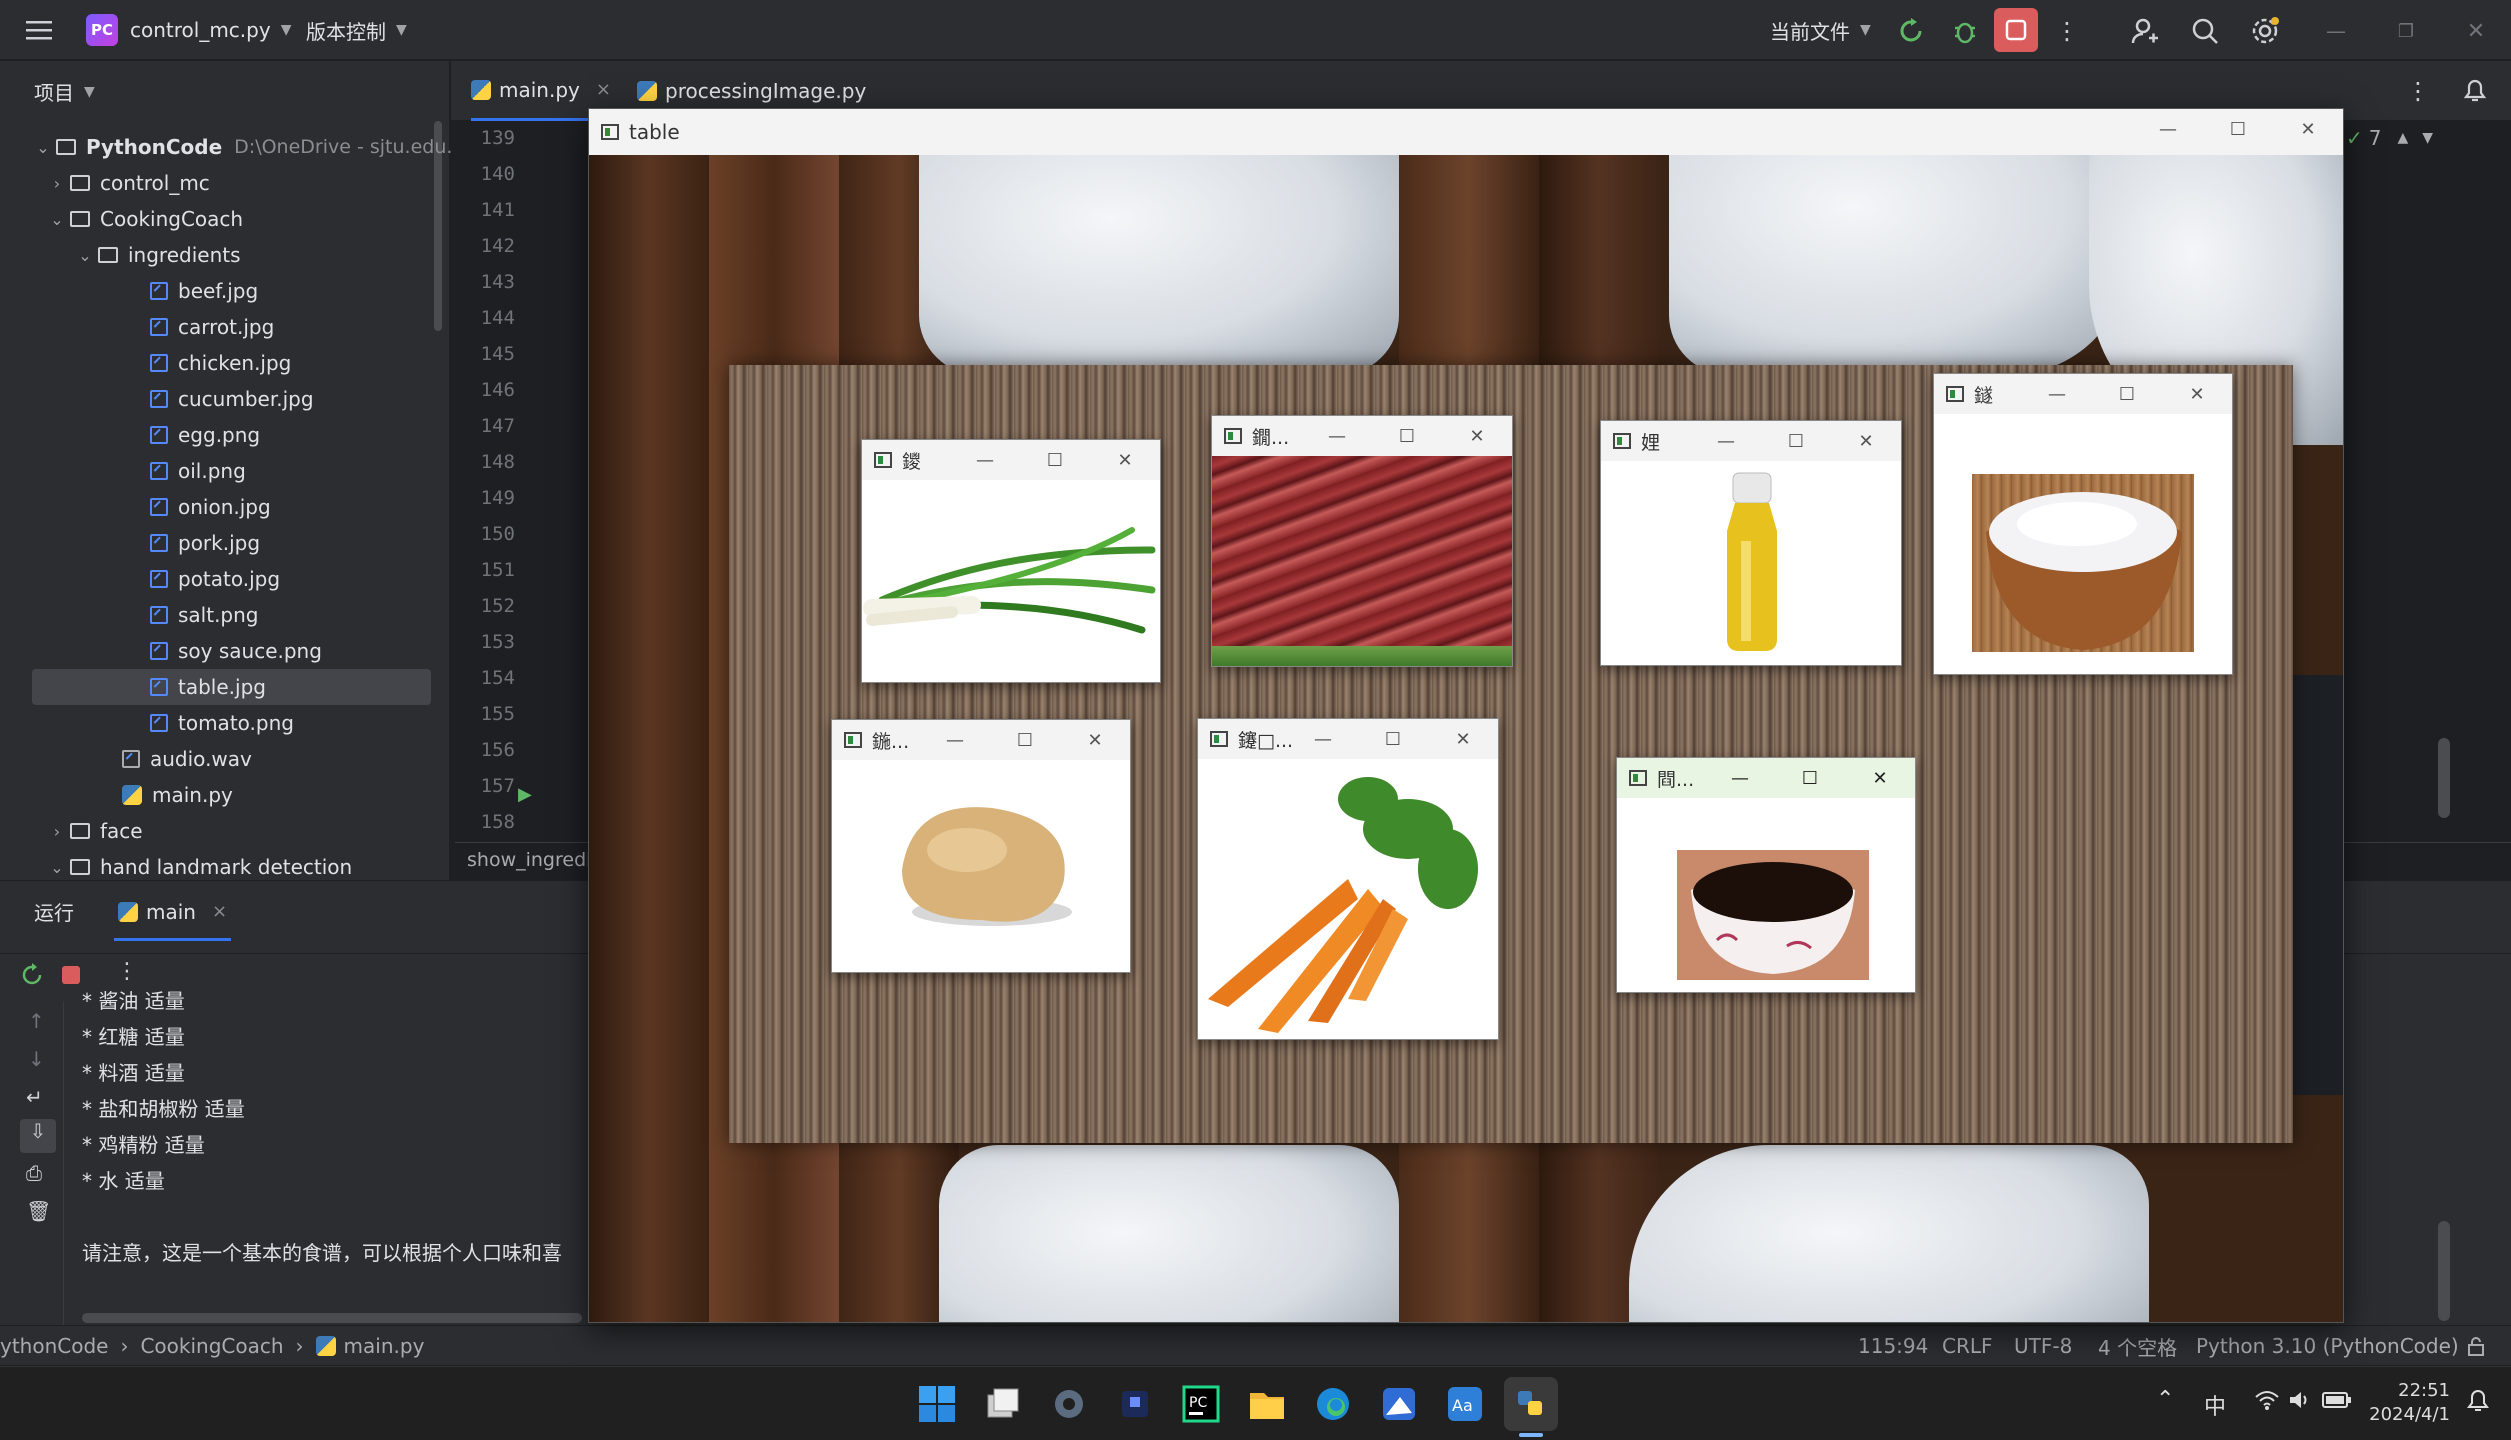 This screenshot has width=2511, height=1440. Describe the element at coordinates (215, 579) in the screenshot. I see `tree-item: potato.jpg` at that location.